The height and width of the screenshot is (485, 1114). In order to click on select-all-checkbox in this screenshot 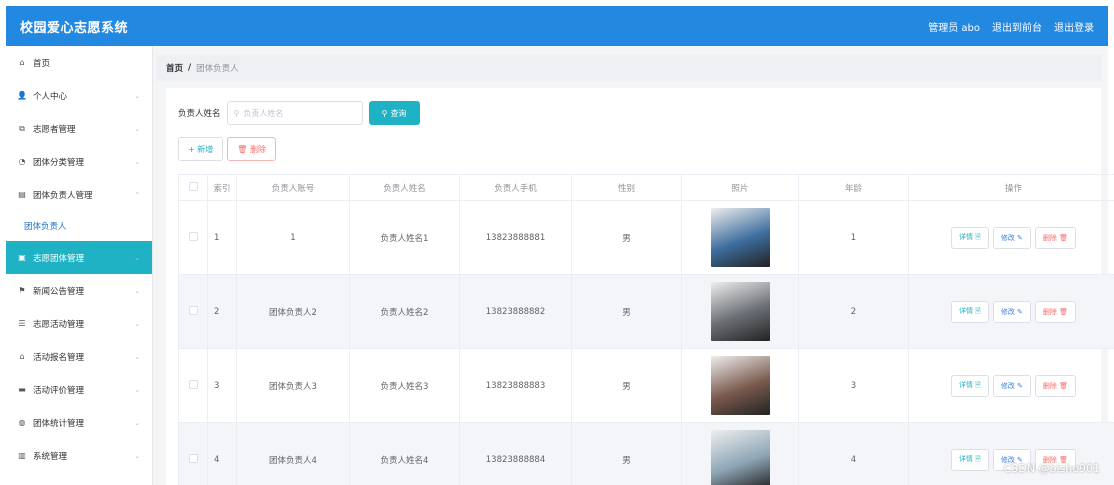, I will do `click(193, 186)`.